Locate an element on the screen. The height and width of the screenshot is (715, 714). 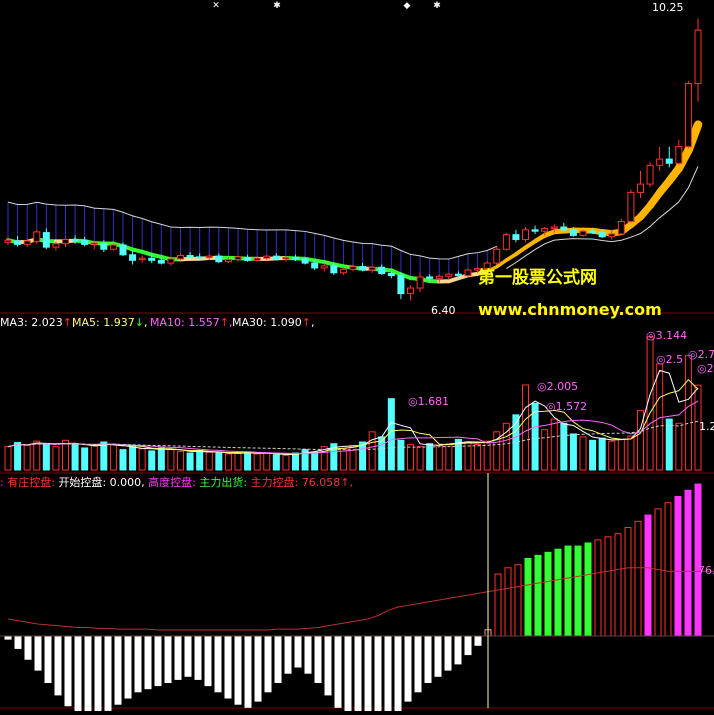
ma3-legend: MA3: 2.023↑, is located at coordinates (37, 322).